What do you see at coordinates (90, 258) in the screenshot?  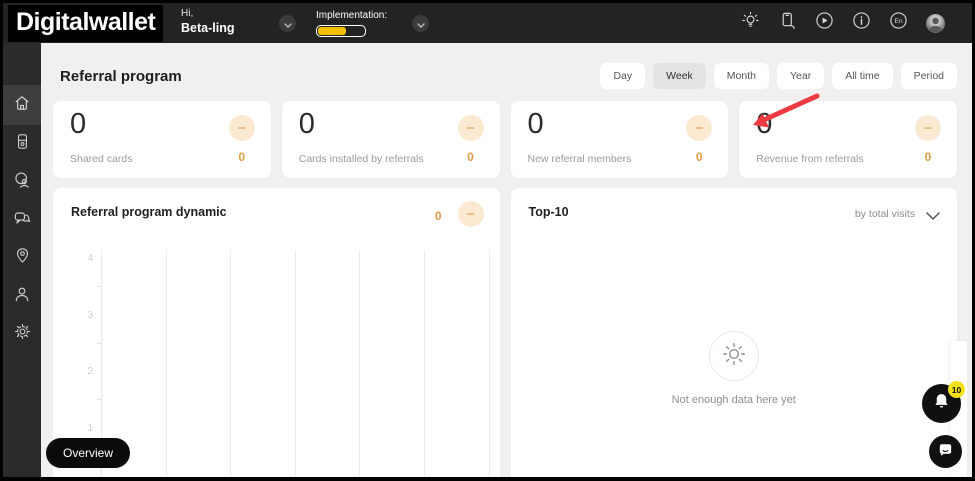 I see `y-axis-tick: 4` at bounding box center [90, 258].